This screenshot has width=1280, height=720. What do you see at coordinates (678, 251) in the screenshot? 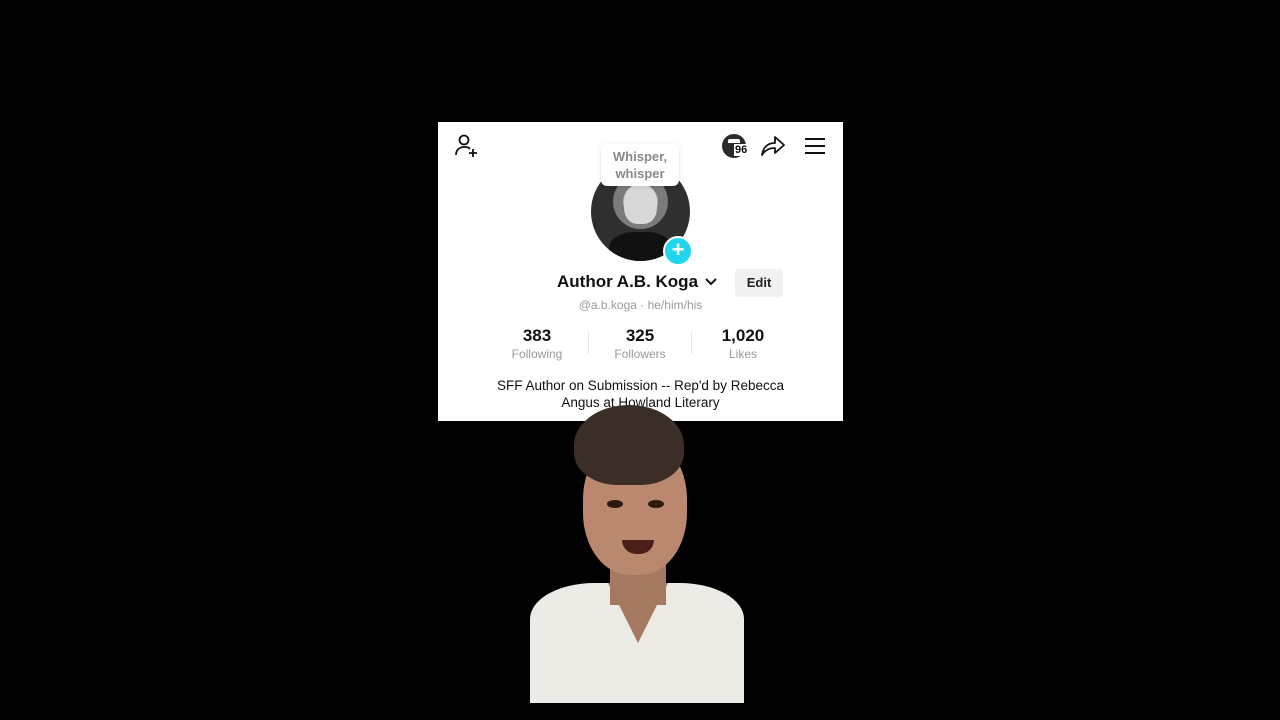
I see `add-avatar-button: +` at bounding box center [678, 251].